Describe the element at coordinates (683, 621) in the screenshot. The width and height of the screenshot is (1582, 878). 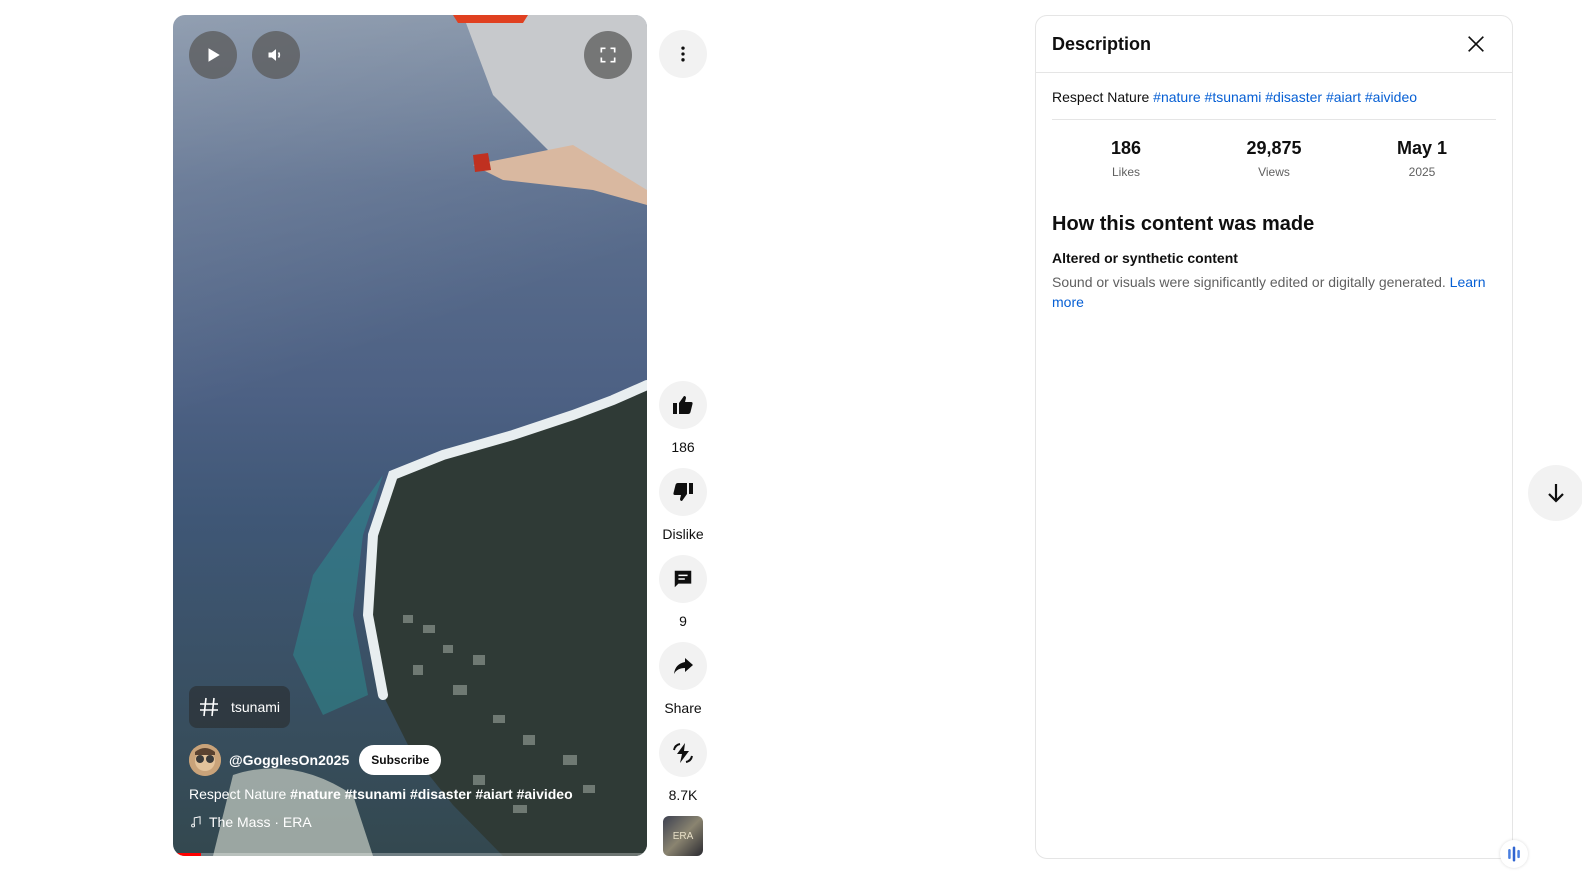
I see `comment-count: 9` at that location.